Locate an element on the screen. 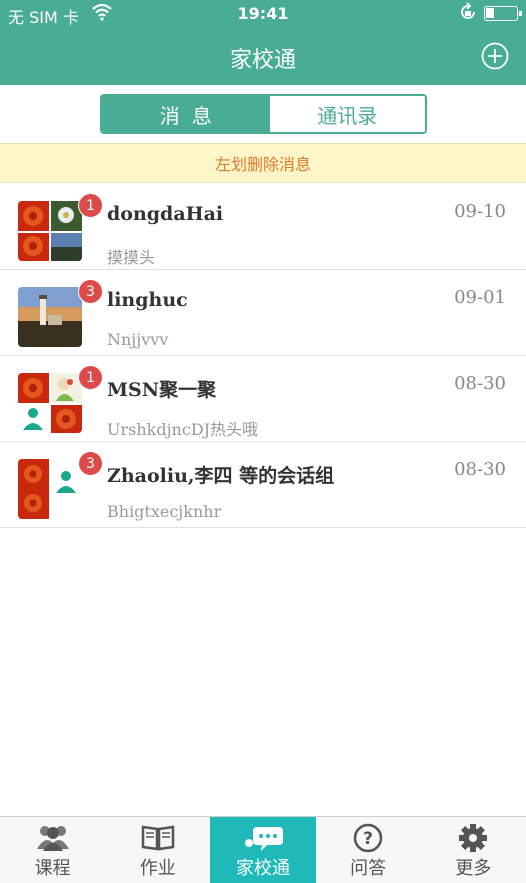  page-title: 家校通 is located at coordinates (262, 60).